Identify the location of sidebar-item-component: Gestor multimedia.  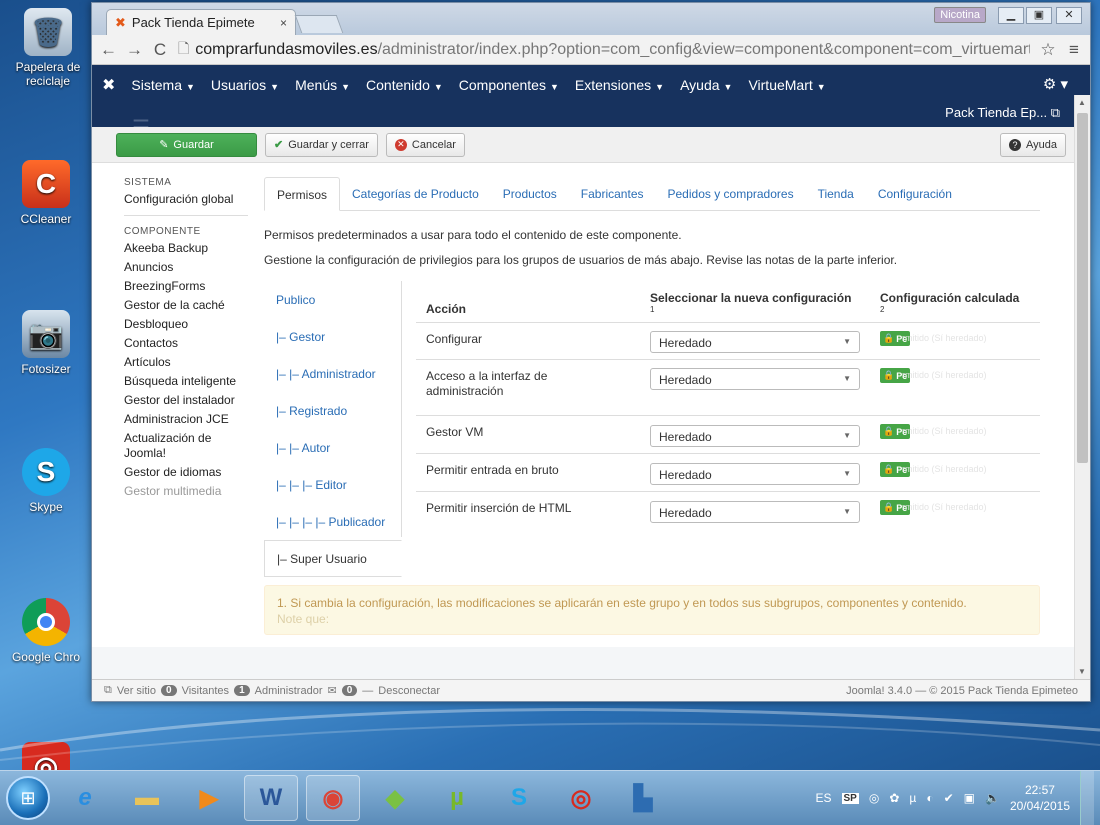
(186, 491).